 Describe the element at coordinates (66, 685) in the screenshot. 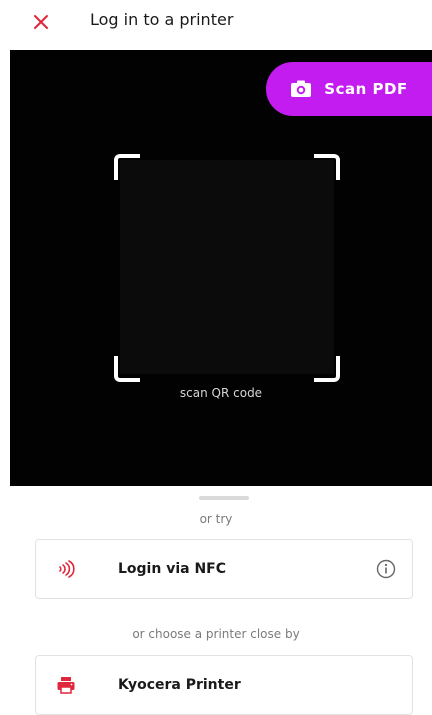

I see `printer-icon` at that location.